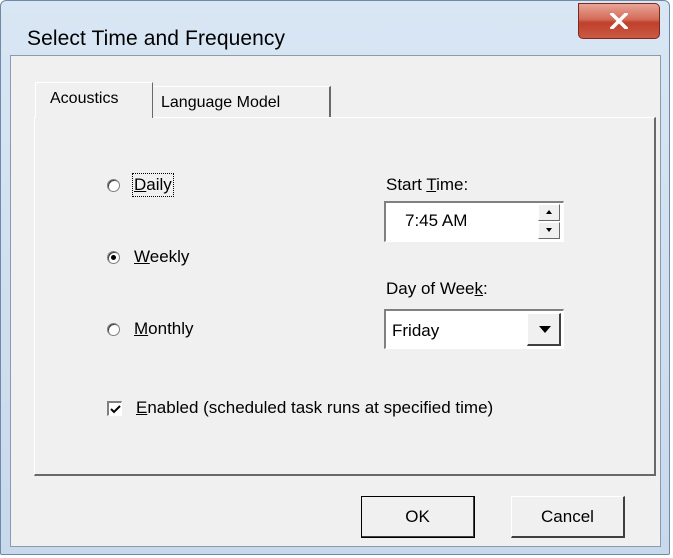 Image resolution: width=673 pixels, height=558 pixels. I want to click on radio-weekly: Weekly, so click(148, 257).